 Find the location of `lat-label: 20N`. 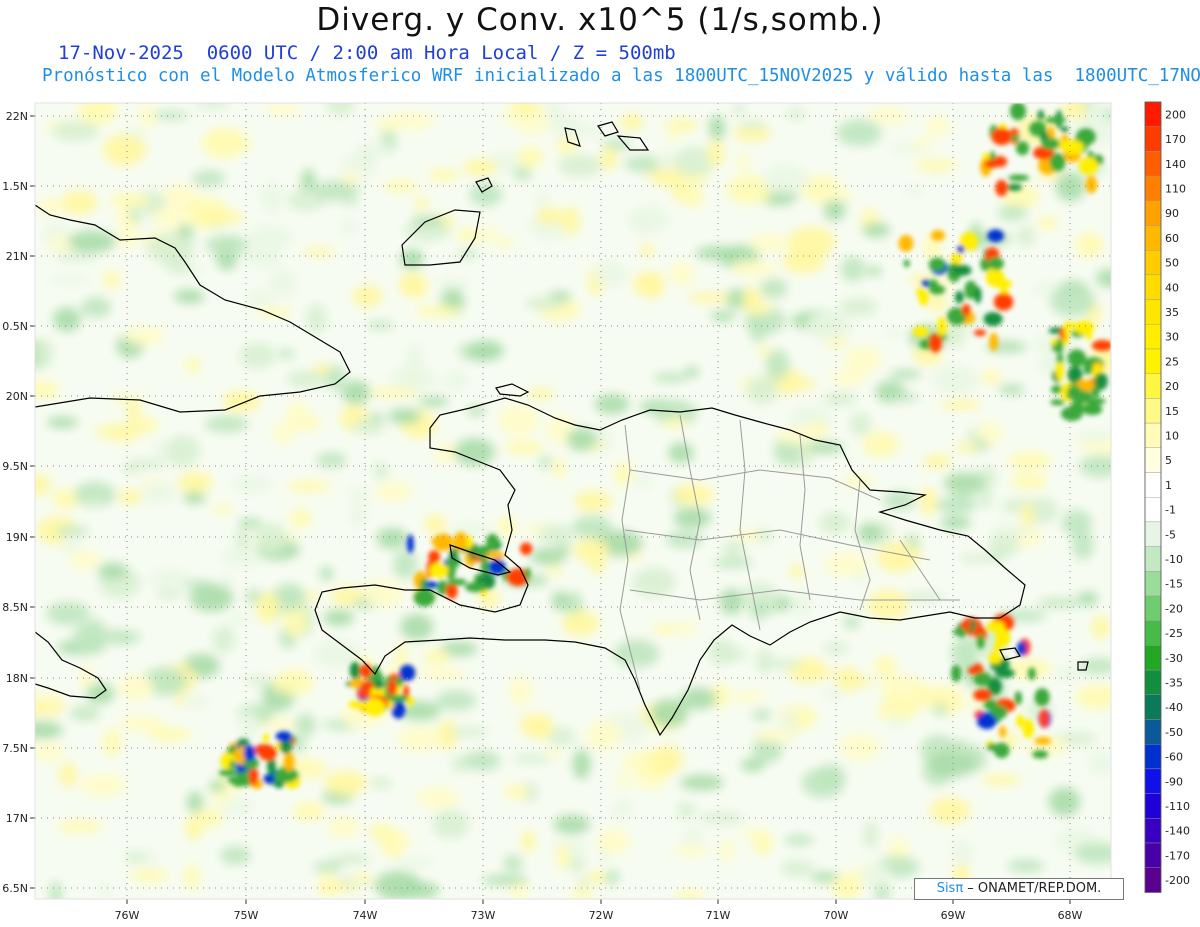

lat-label: 20N is located at coordinates (17, 396).